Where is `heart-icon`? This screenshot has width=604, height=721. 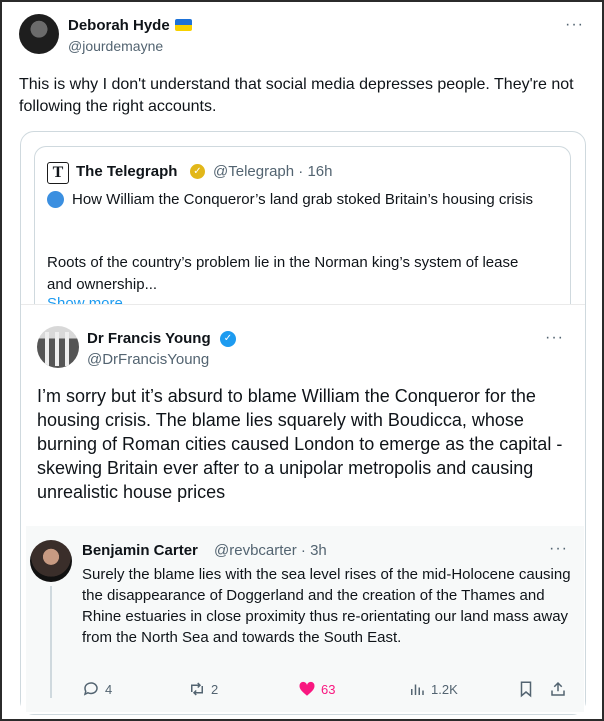
heart-icon is located at coordinates (307, 688).